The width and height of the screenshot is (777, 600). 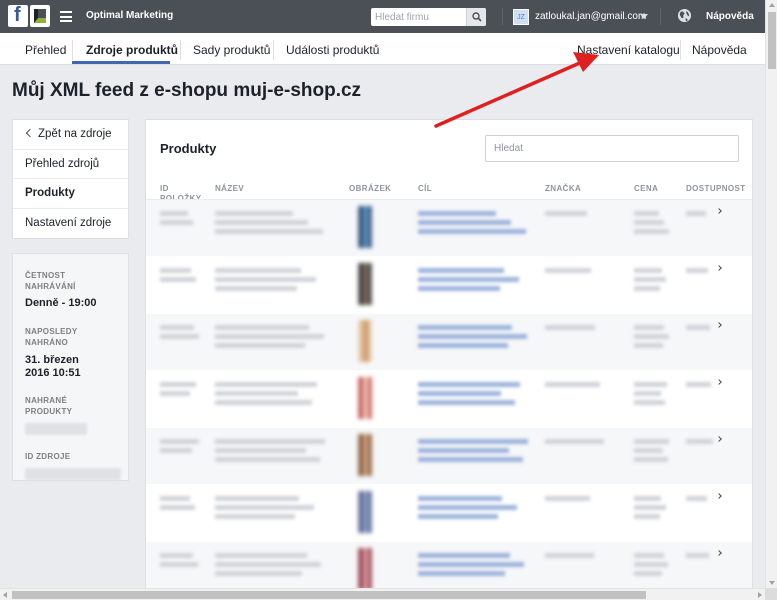 I want to click on vertical-scrollbar, so click(x=771, y=294).